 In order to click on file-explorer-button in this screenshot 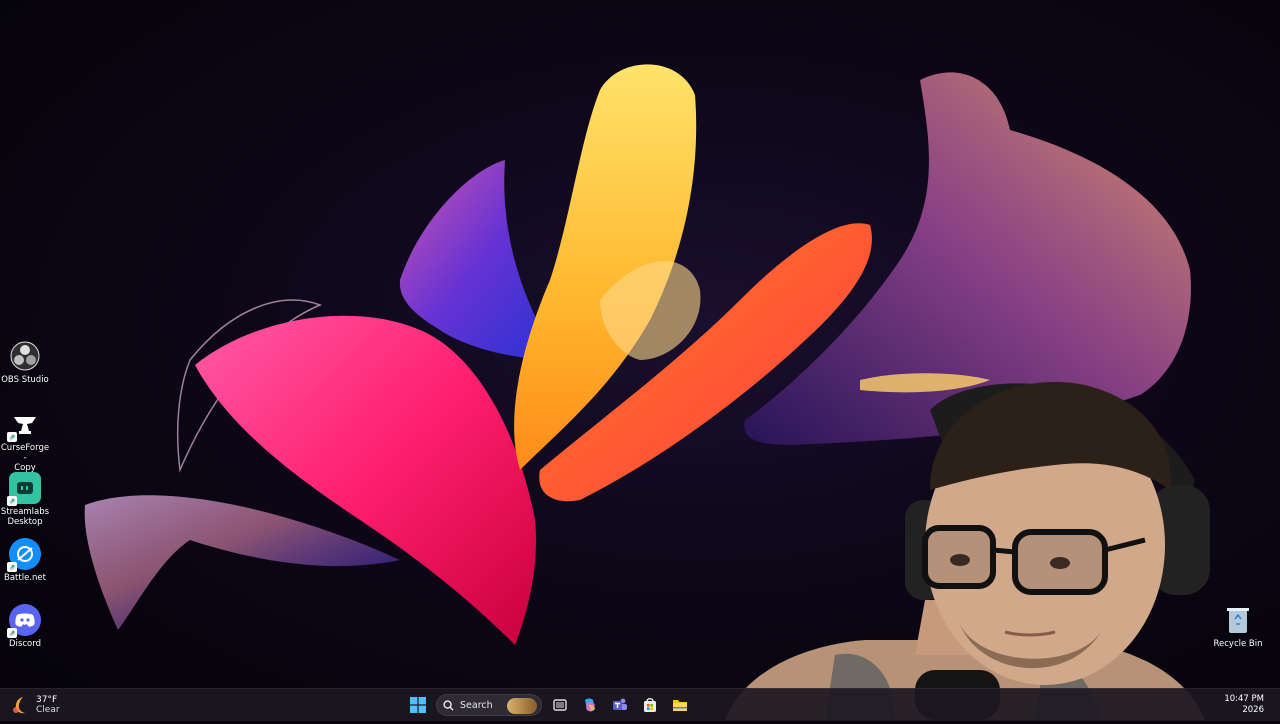, I will do `click(680, 705)`.